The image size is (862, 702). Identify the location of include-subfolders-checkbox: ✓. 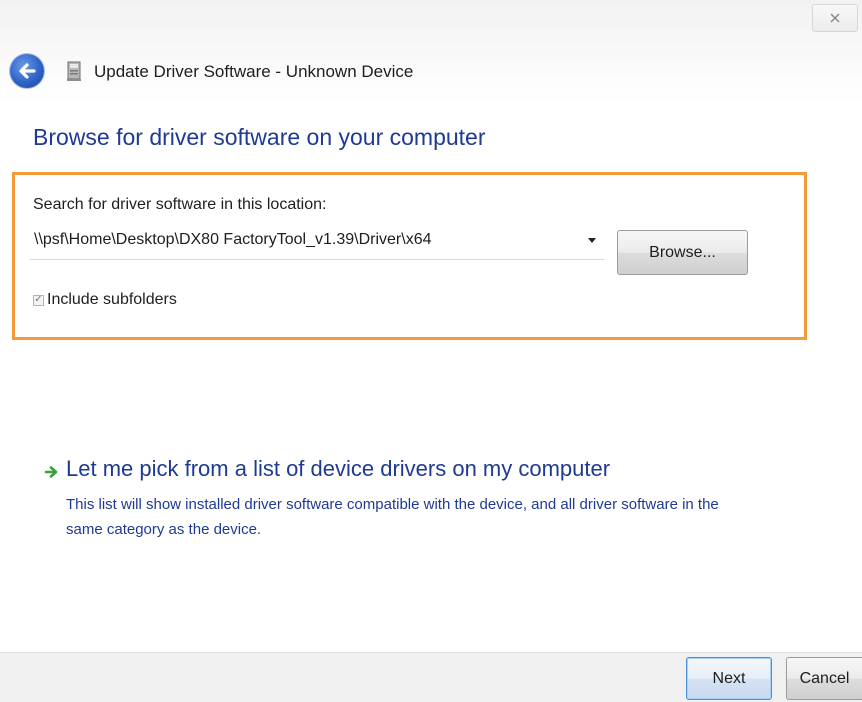
(38, 300).